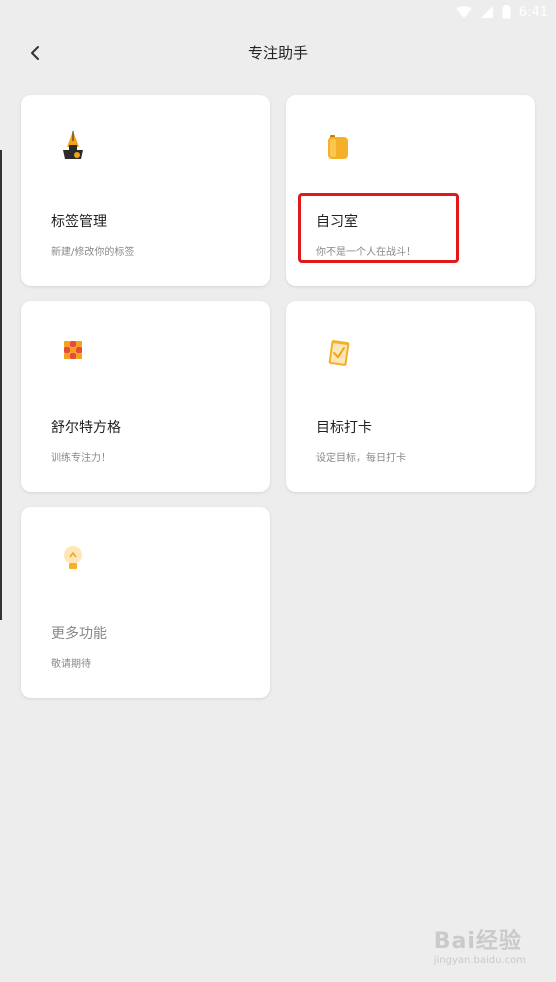  Describe the element at coordinates (93, 252) in the screenshot. I see `card-subtitle: 新建/修改你的标签` at that location.